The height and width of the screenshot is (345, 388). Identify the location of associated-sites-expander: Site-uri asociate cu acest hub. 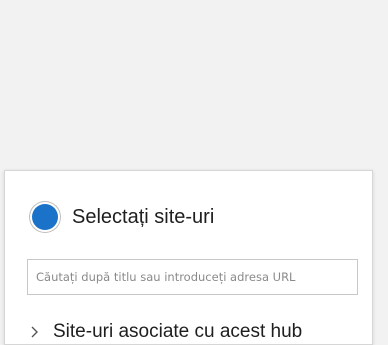
(164, 332).